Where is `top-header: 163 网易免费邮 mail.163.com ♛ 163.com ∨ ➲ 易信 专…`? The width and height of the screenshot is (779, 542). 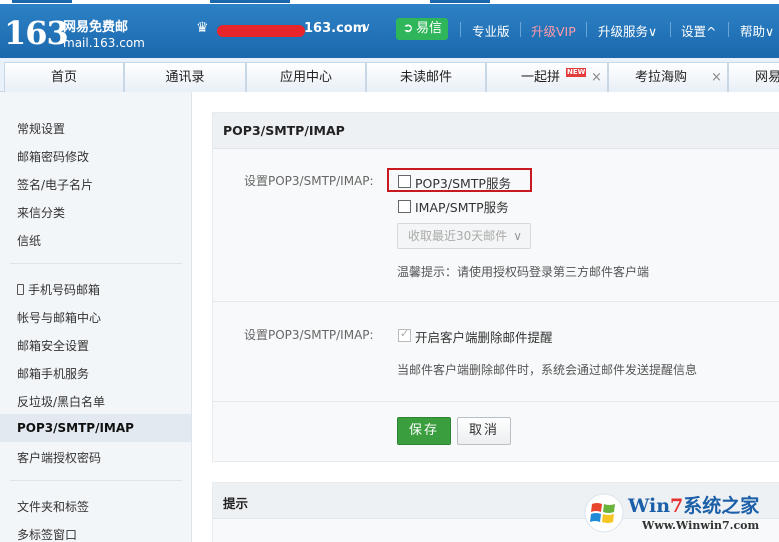 top-header: 163 网易免费邮 mail.163.com ♛ 163.com ∨ ➲ 易信 专… is located at coordinates (389, 29).